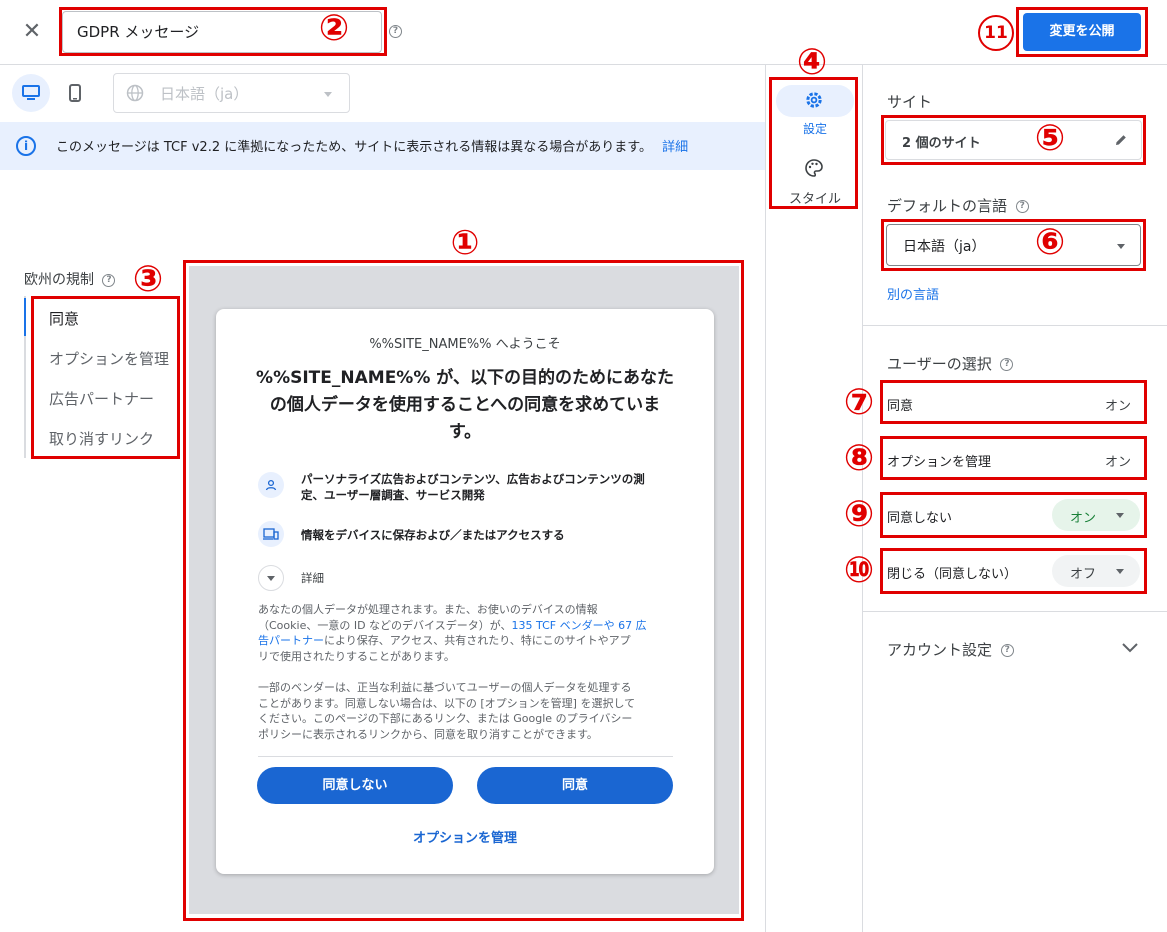  What do you see at coordinates (1083, 574) in the screenshot?
I see `toggle-value: オフ` at bounding box center [1083, 574].